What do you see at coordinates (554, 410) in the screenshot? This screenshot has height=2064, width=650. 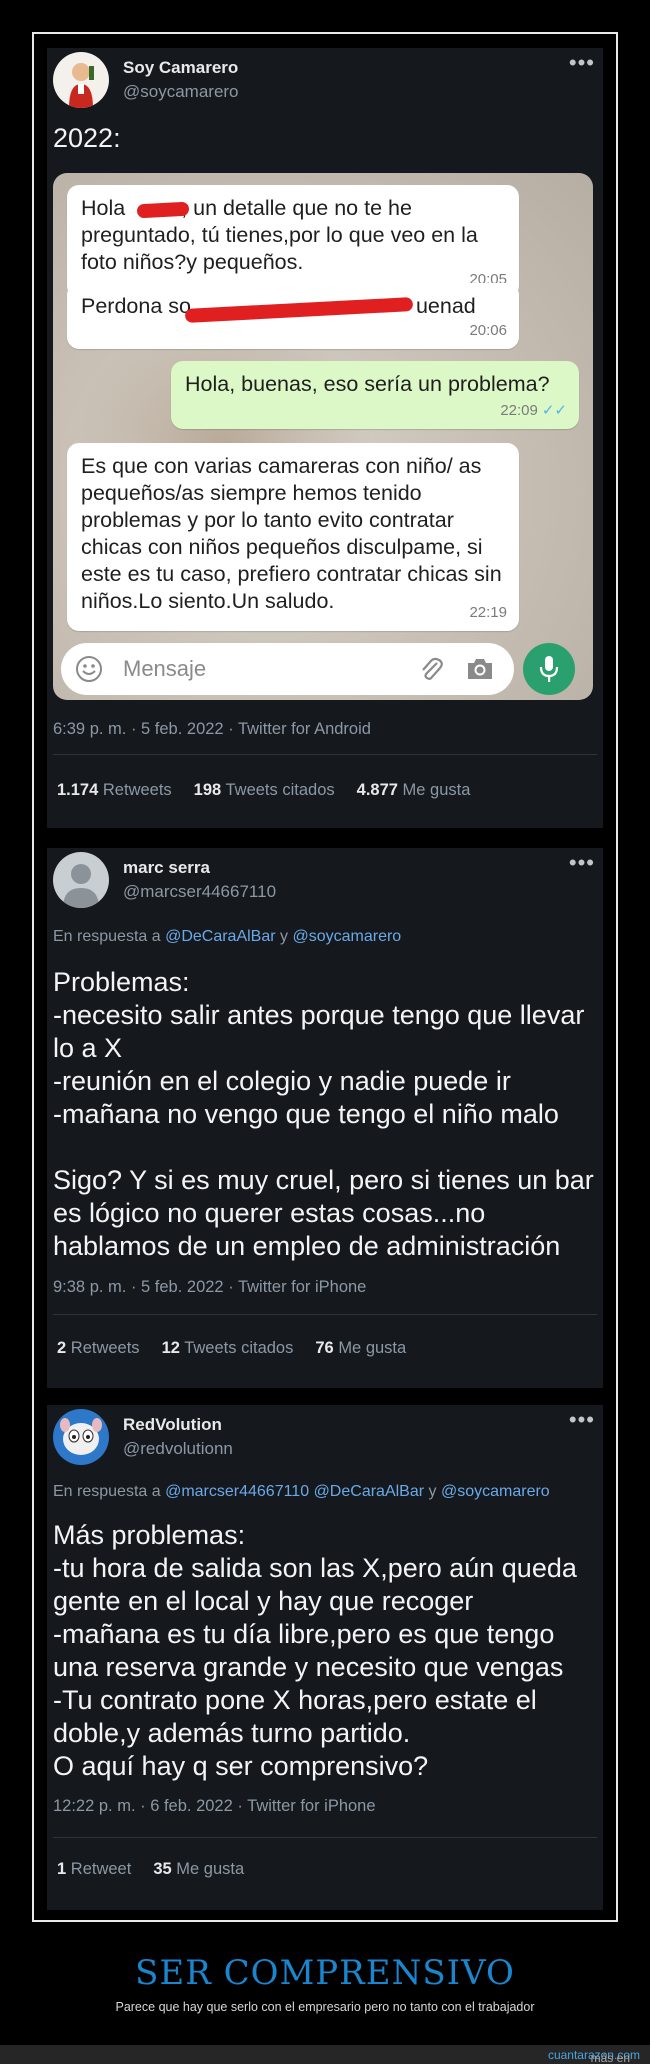 I see `double-check-icon: ✓✓` at bounding box center [554, 410].